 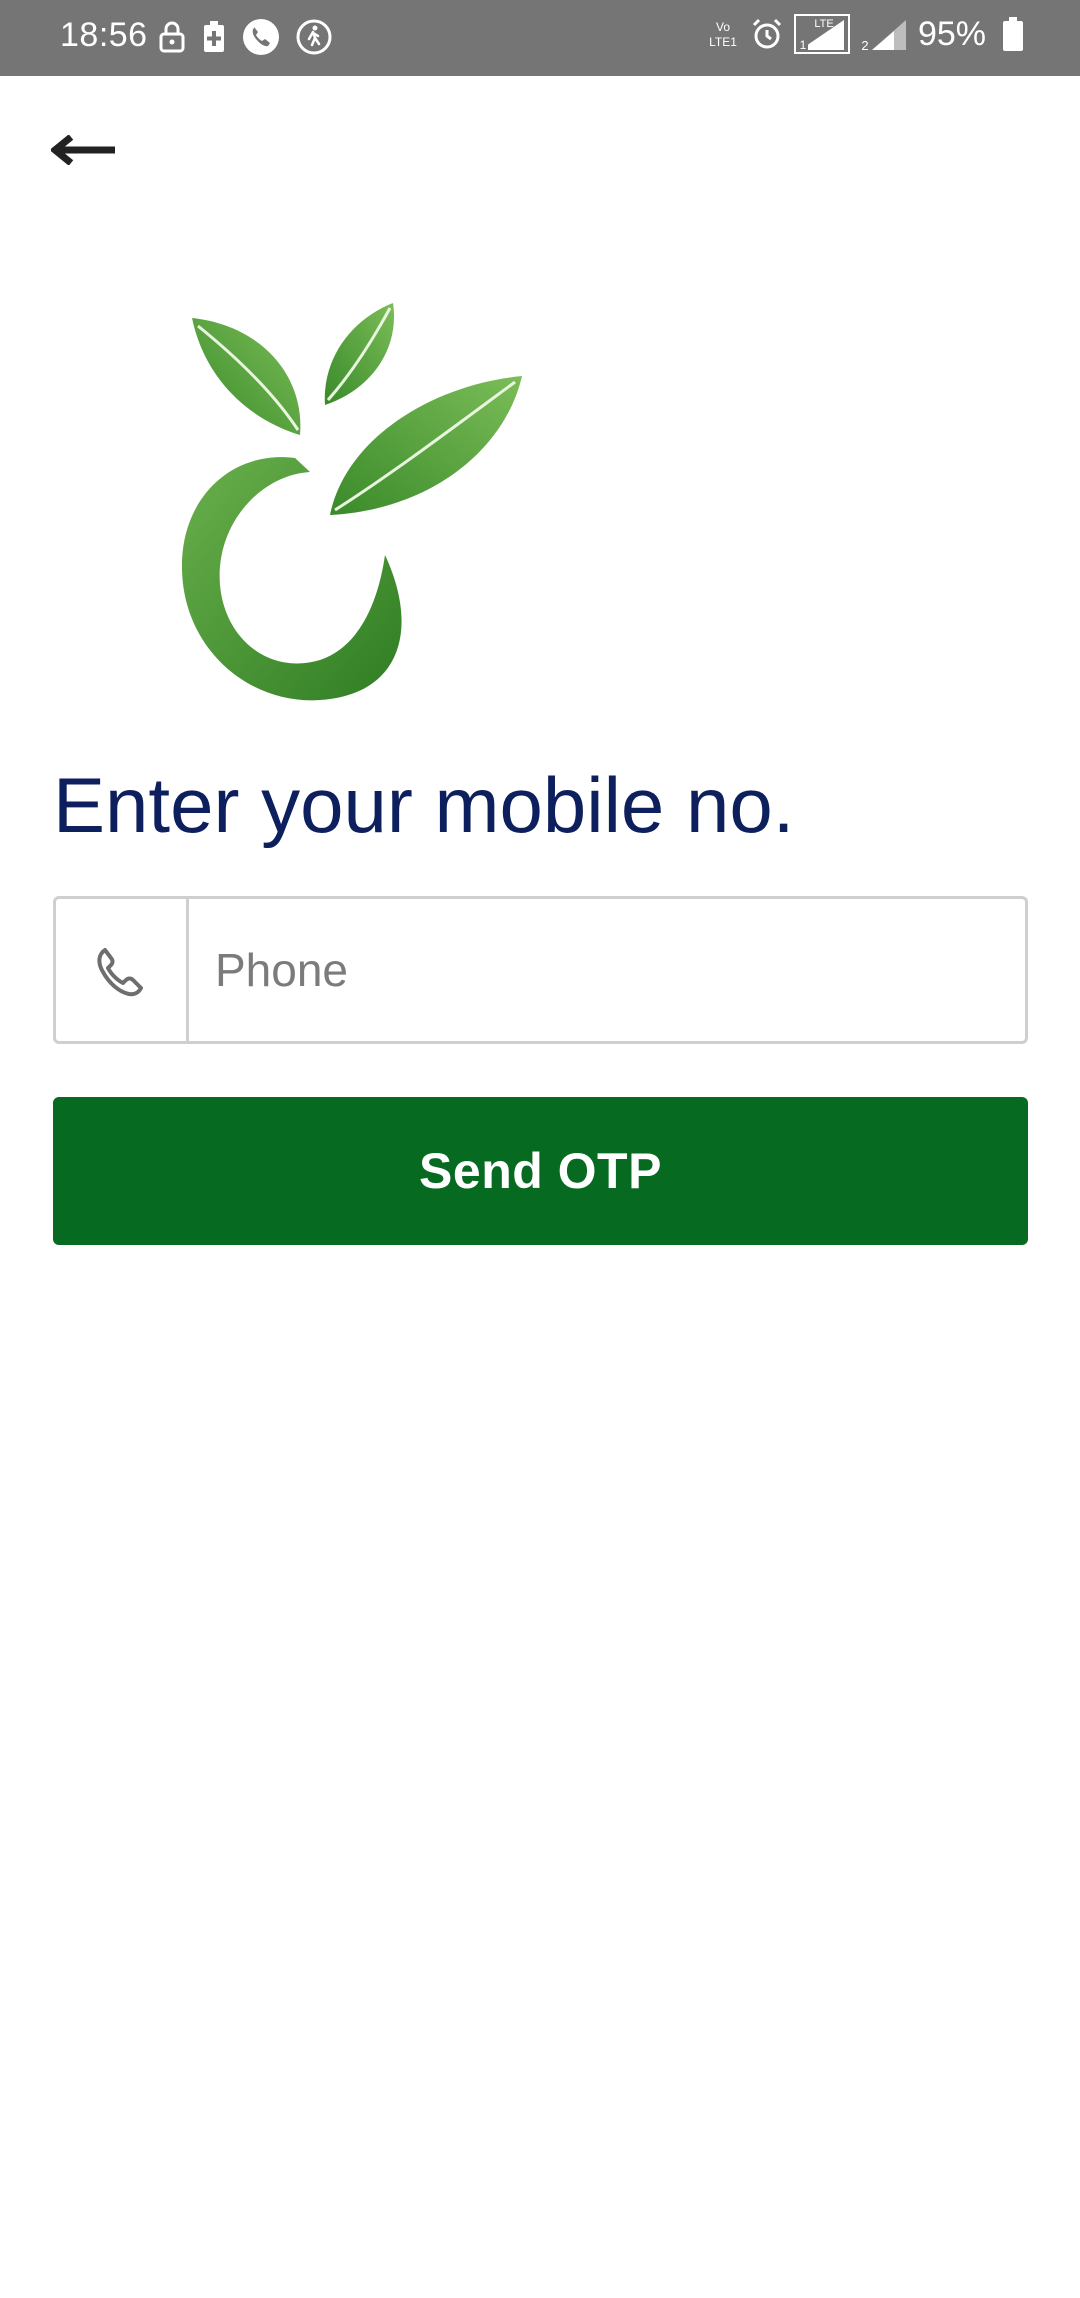 I want to click on phone-icon, so click(x=121, y=970).